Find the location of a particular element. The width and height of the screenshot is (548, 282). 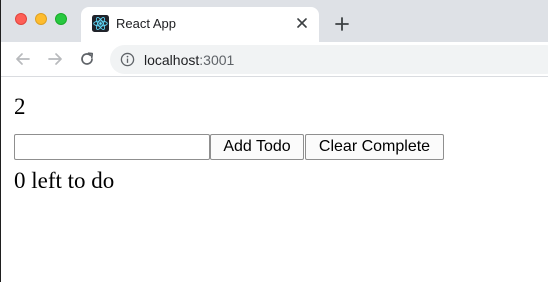

todo-count: 2 is located at coordinates (20, 106).